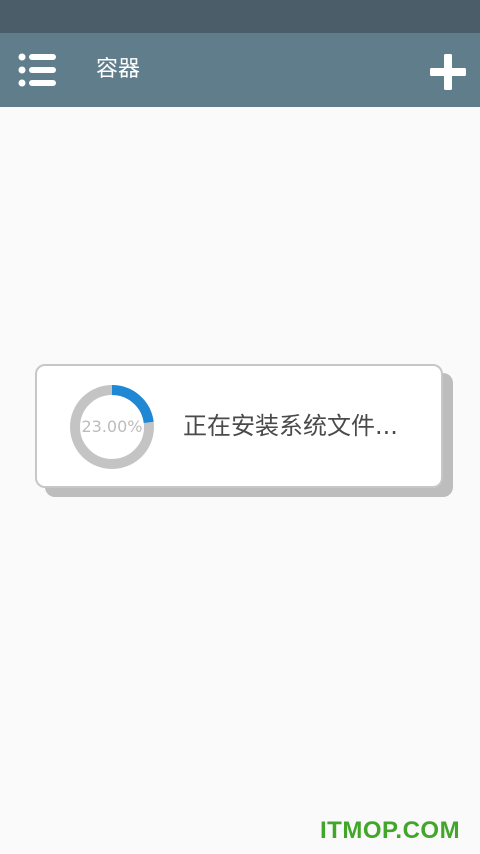  I want to click on plus-icon, so click(448, 72).